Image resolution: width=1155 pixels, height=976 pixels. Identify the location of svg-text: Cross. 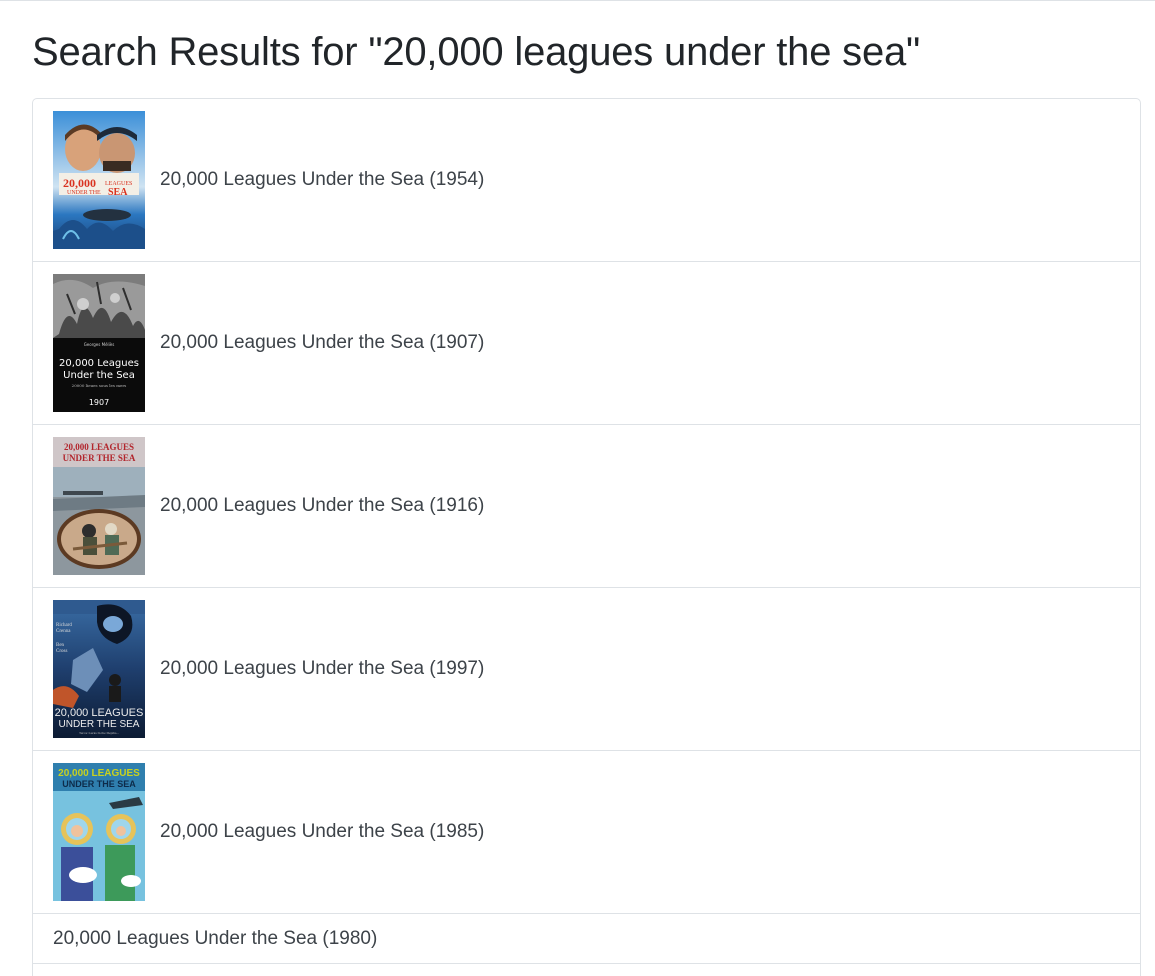
(61, 651).